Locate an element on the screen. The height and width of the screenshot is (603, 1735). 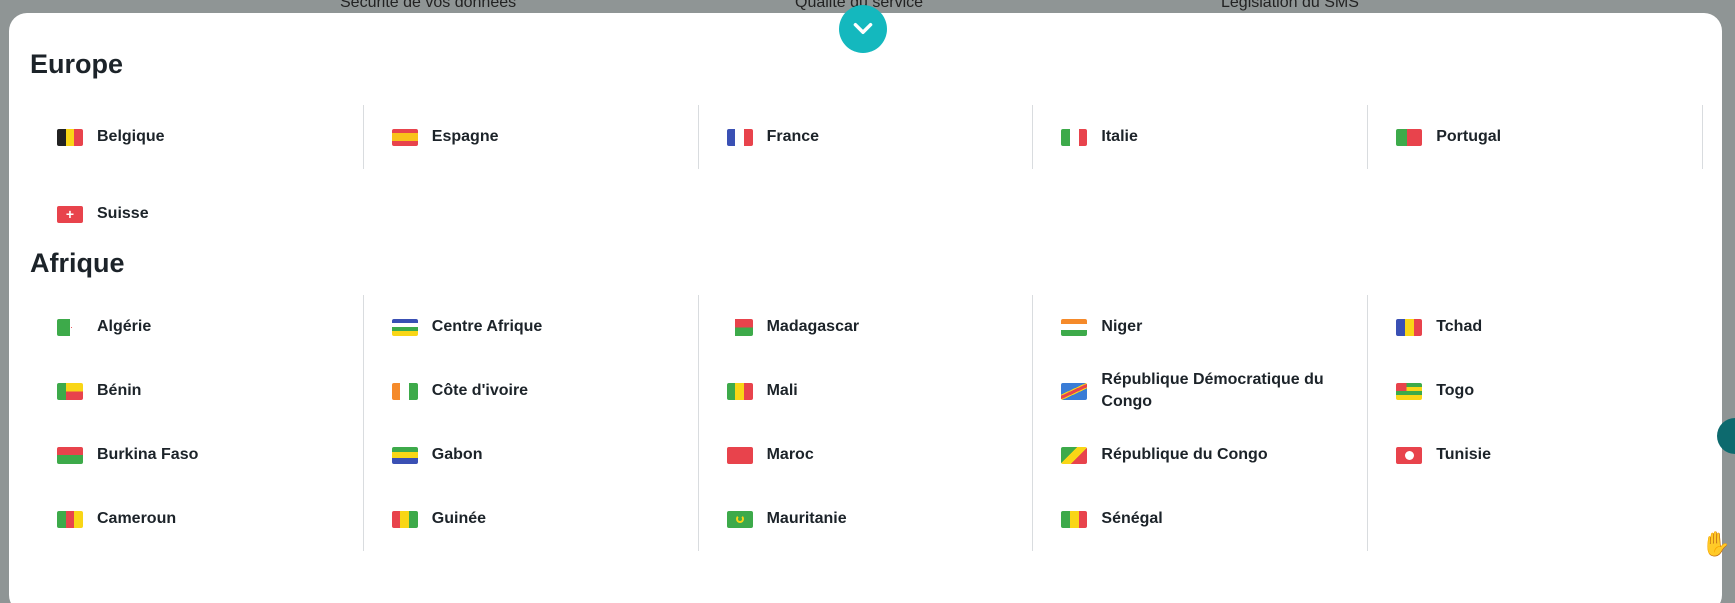
country-link-gabon: Gabon is located at coordinates (531, 455).